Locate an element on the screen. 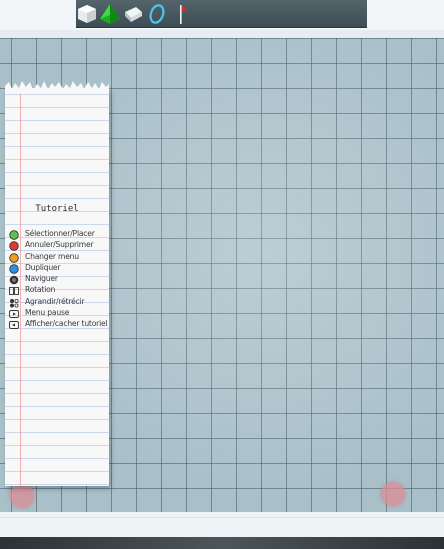  placement-marker-right is located at coordinates (393, 494).